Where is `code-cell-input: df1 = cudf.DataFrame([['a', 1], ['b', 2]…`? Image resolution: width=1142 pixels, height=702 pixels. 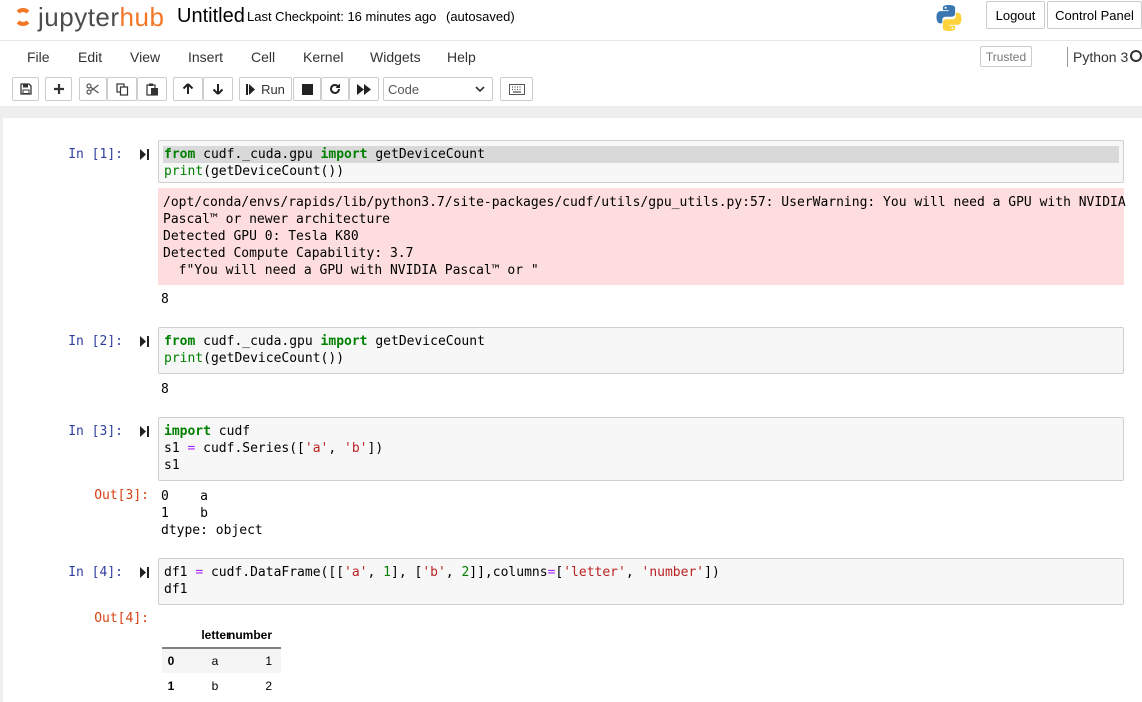
code-cell-input: df1 = cudf.DataFrame([['a', 1], ['b', 2]… is located at coordinates (641, 581).